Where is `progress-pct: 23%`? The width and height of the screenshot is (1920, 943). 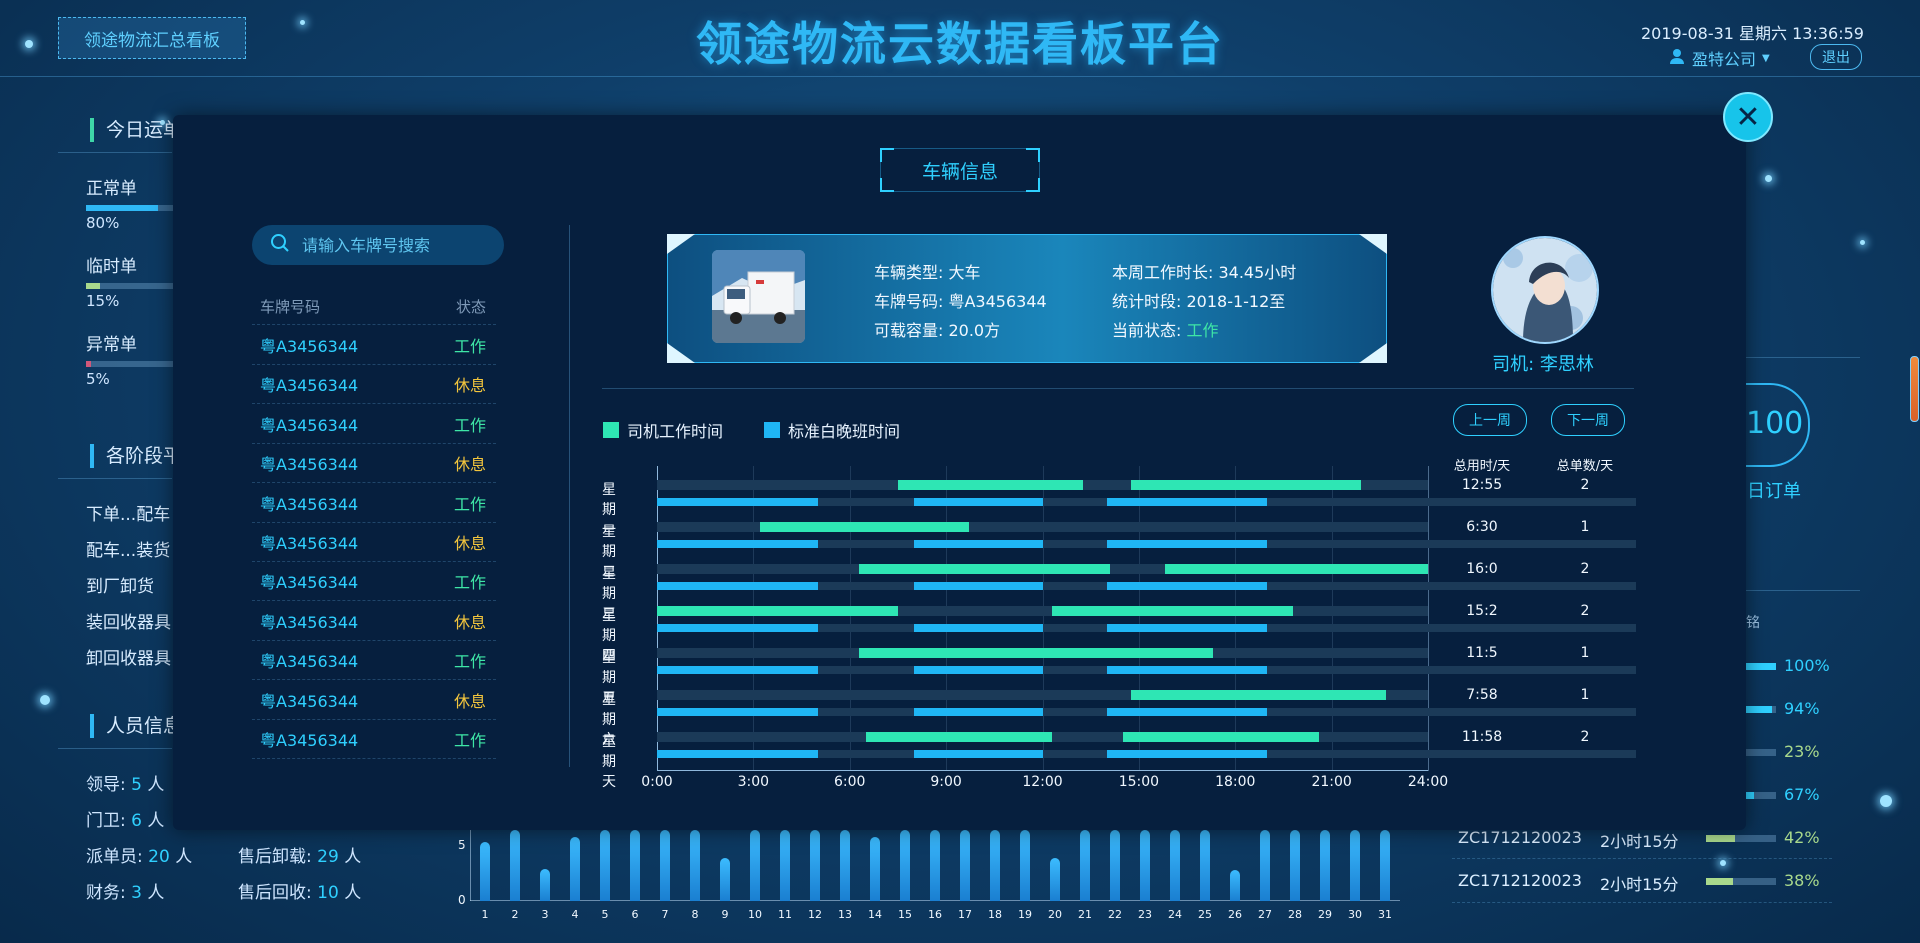 progress-pct: 23% is located at coordinates (1802, 751).